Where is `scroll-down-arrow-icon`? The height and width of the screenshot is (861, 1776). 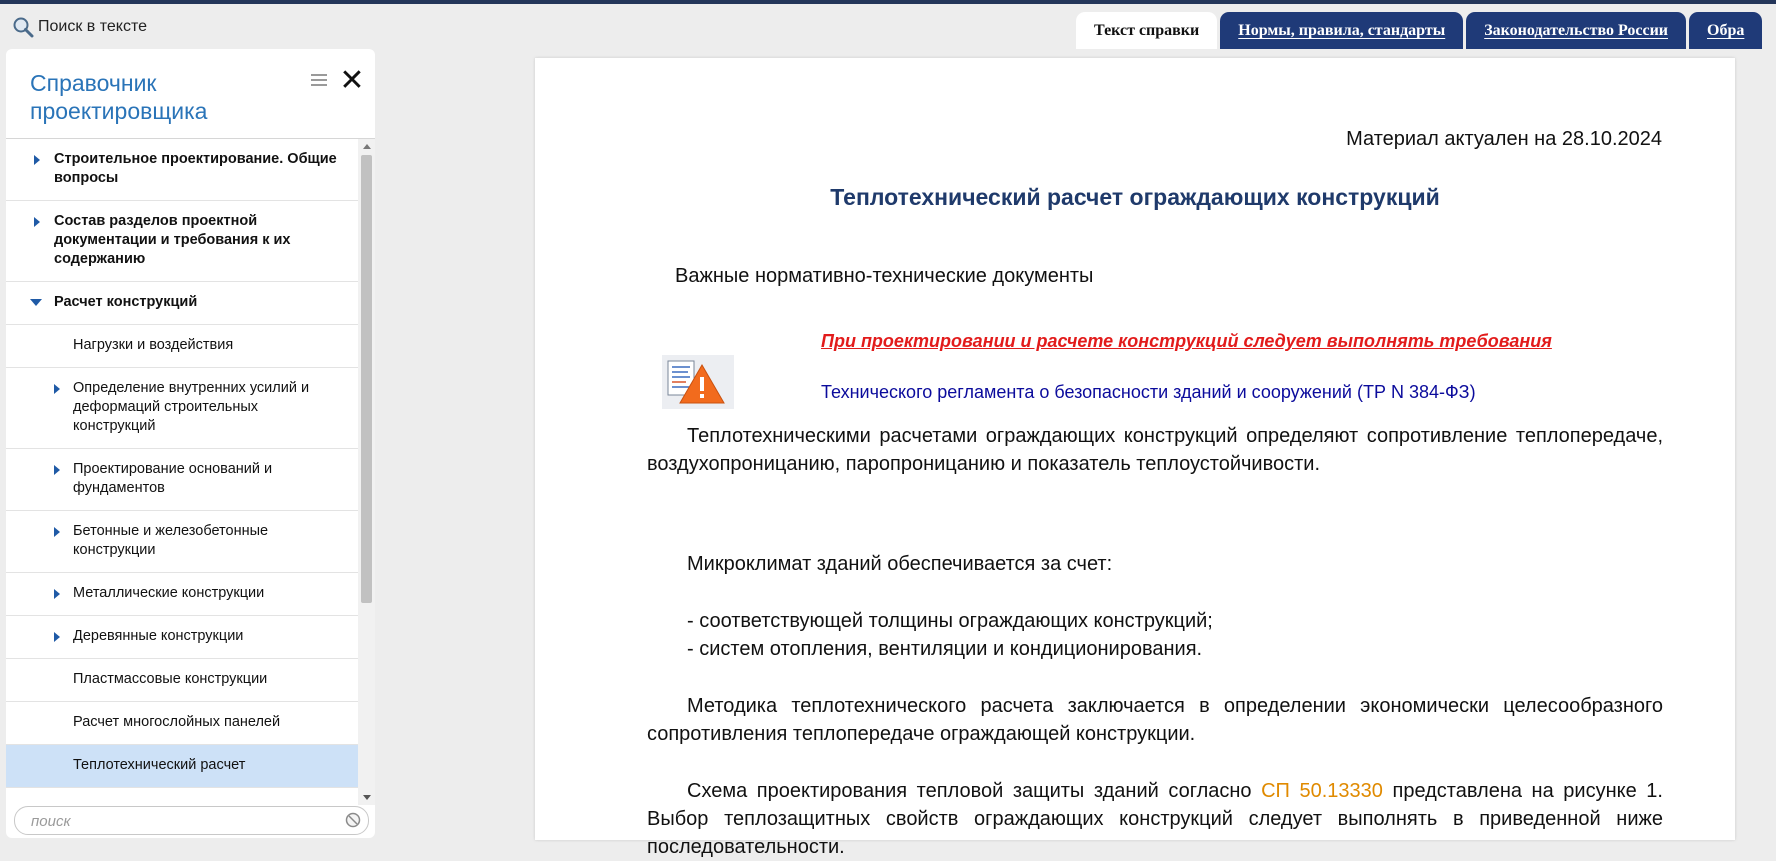 scroll-down-arrow-icon is located at coordinates (367, 797).